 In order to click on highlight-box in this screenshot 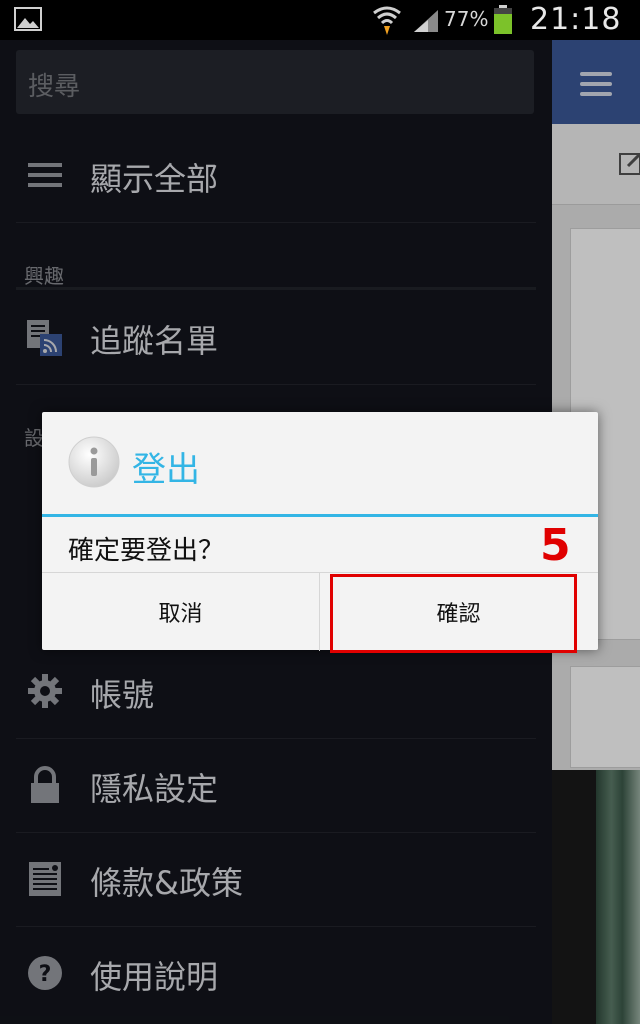, I will do `click(453, 613)`.